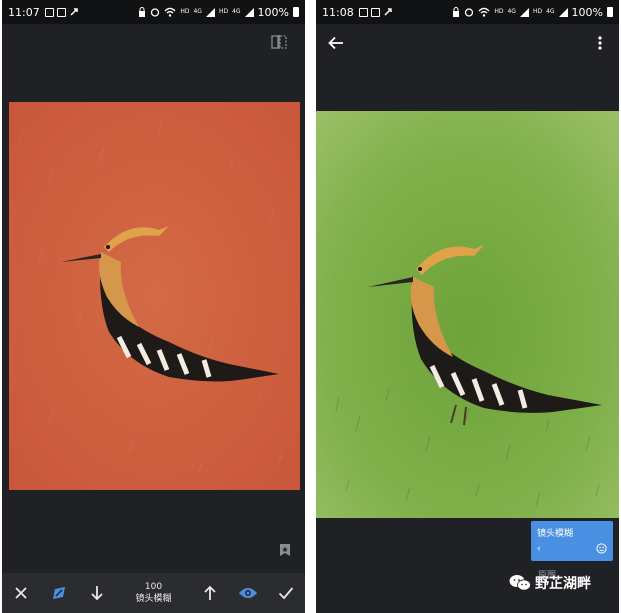 This screenshot has width=621, height=613. What do you see at coordinates (153, 587) in the screenshot?
I see `strength-value: 100` at bounding box center [153, 587].